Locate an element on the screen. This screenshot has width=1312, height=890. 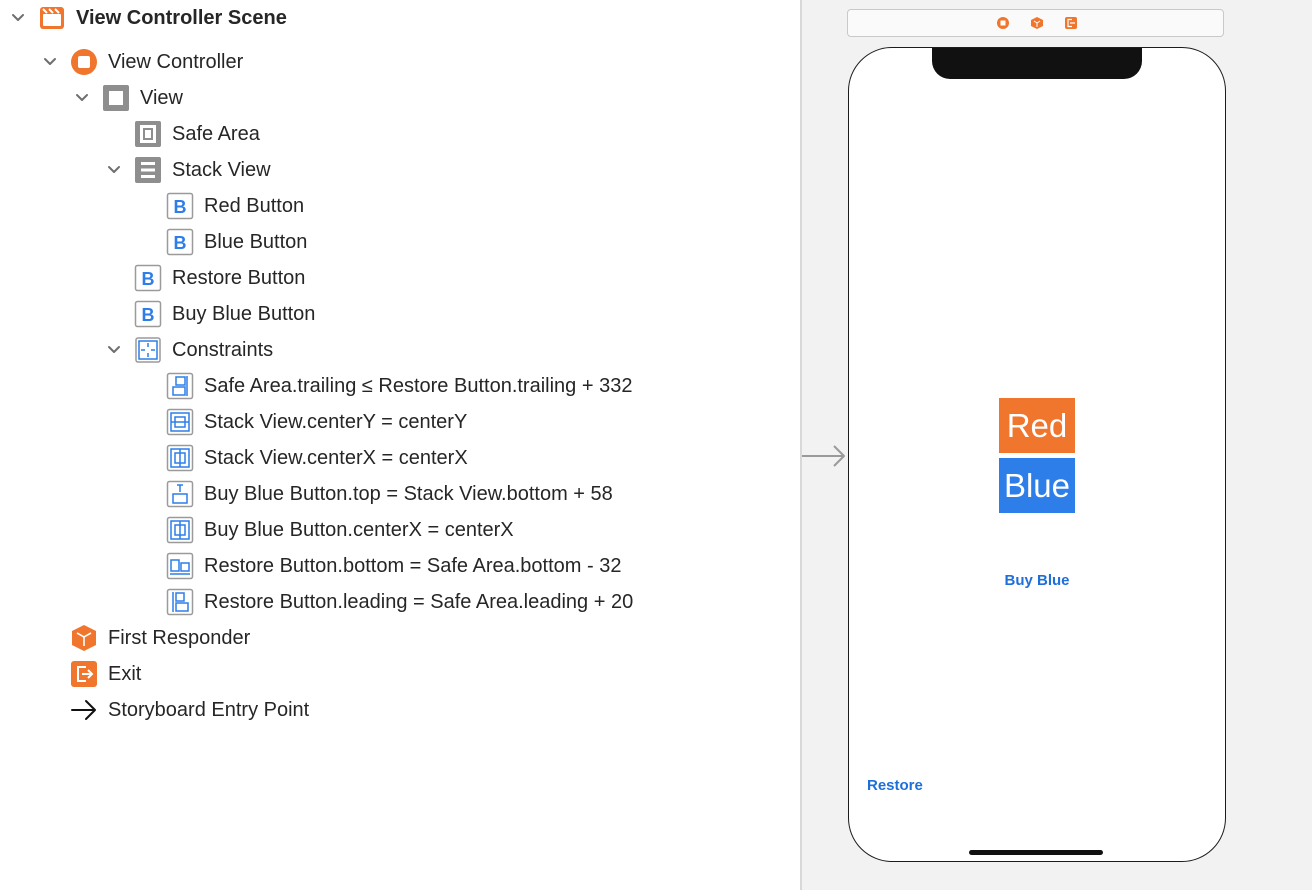
outline-row-safe-area: Safe Area is located at coordinates (400, 134).